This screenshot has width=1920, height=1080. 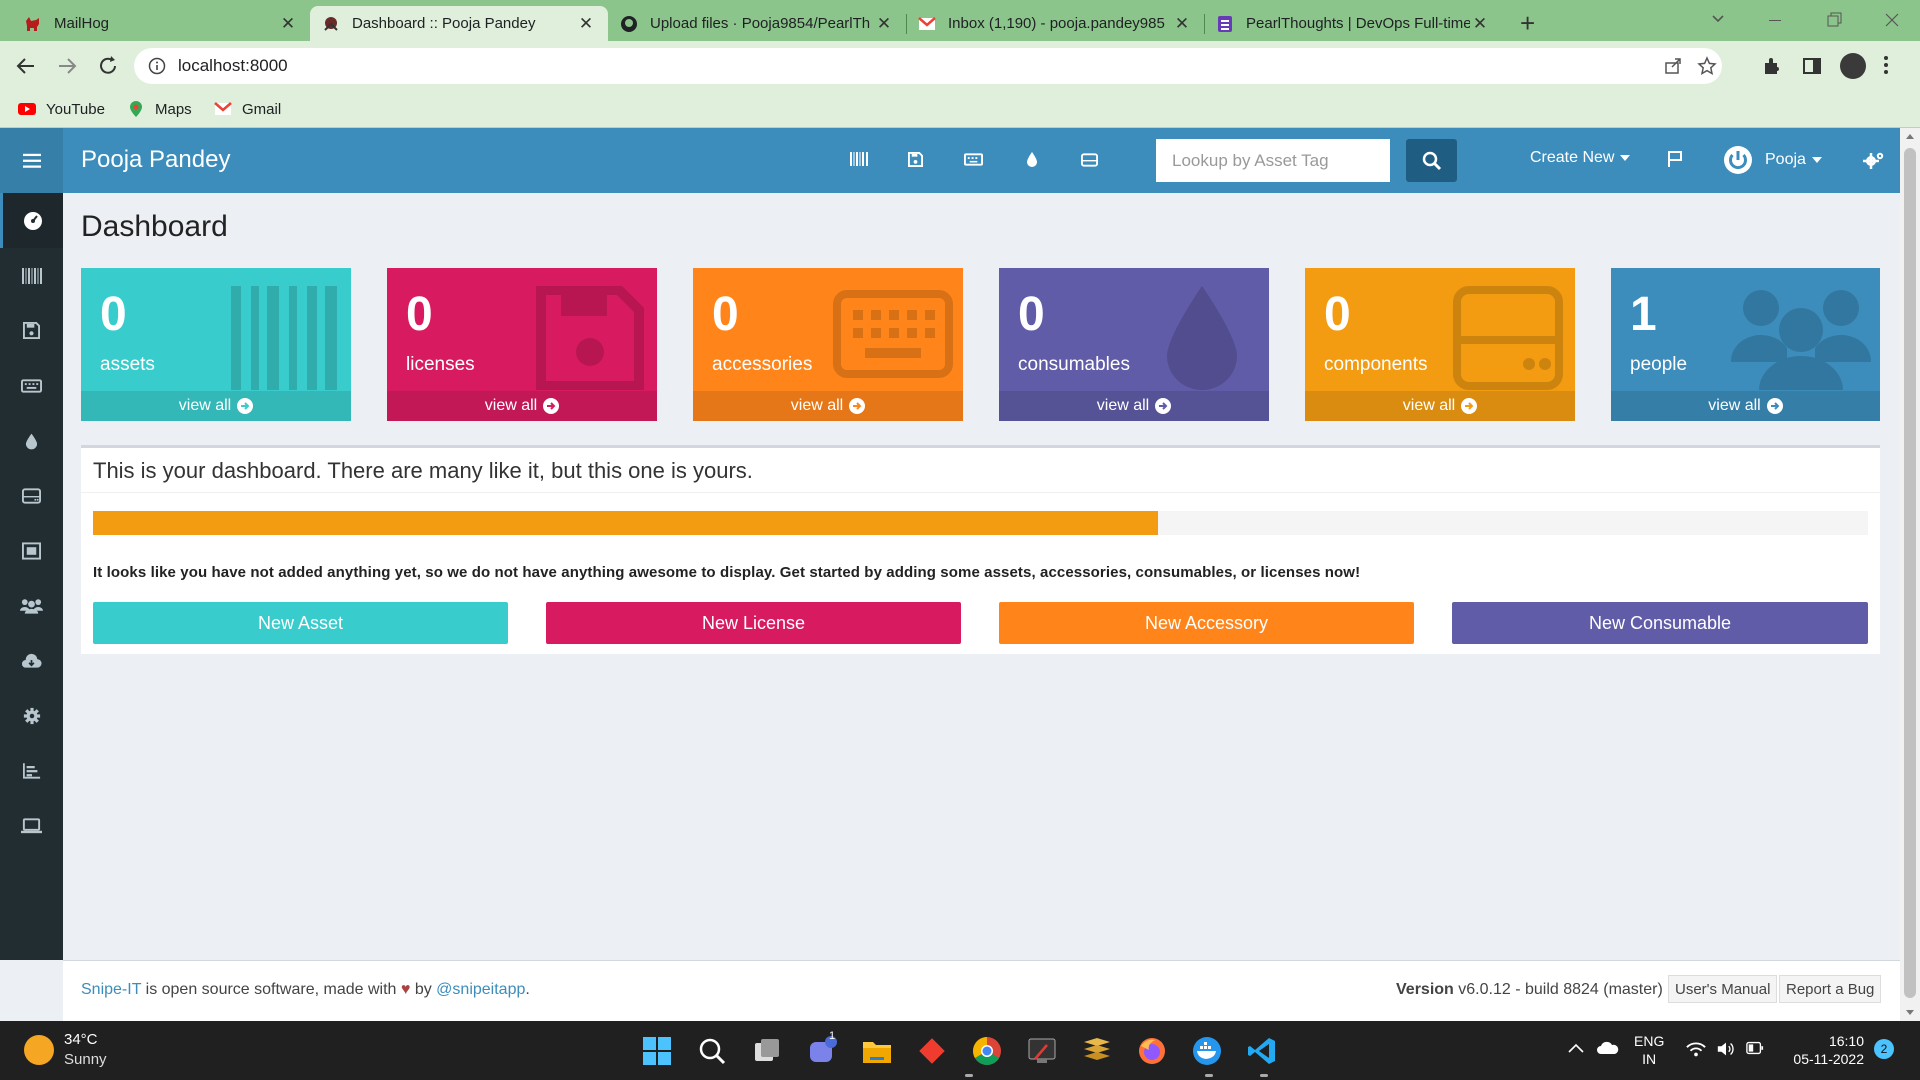 I want to click on sidebar-item-people, so click(x=31, y=605).